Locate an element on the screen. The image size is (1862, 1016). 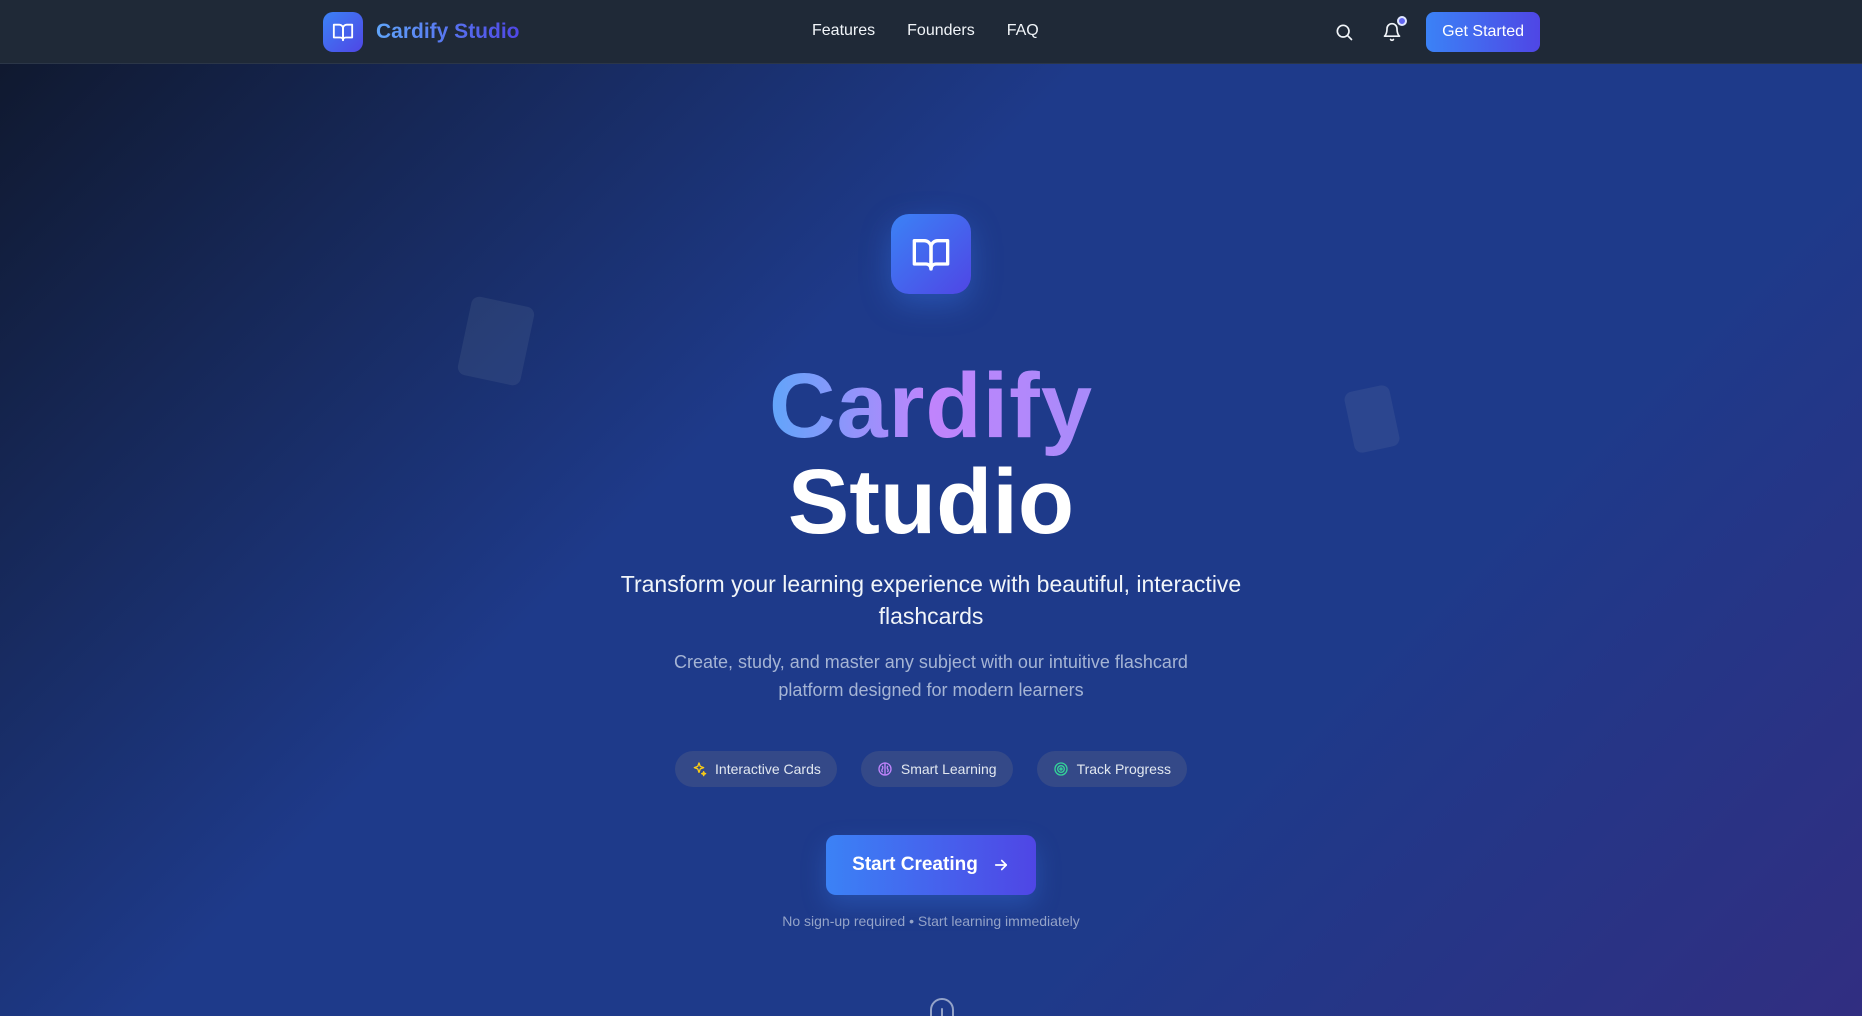
brand: Cardify Studio is located at coordinates (421, 32).